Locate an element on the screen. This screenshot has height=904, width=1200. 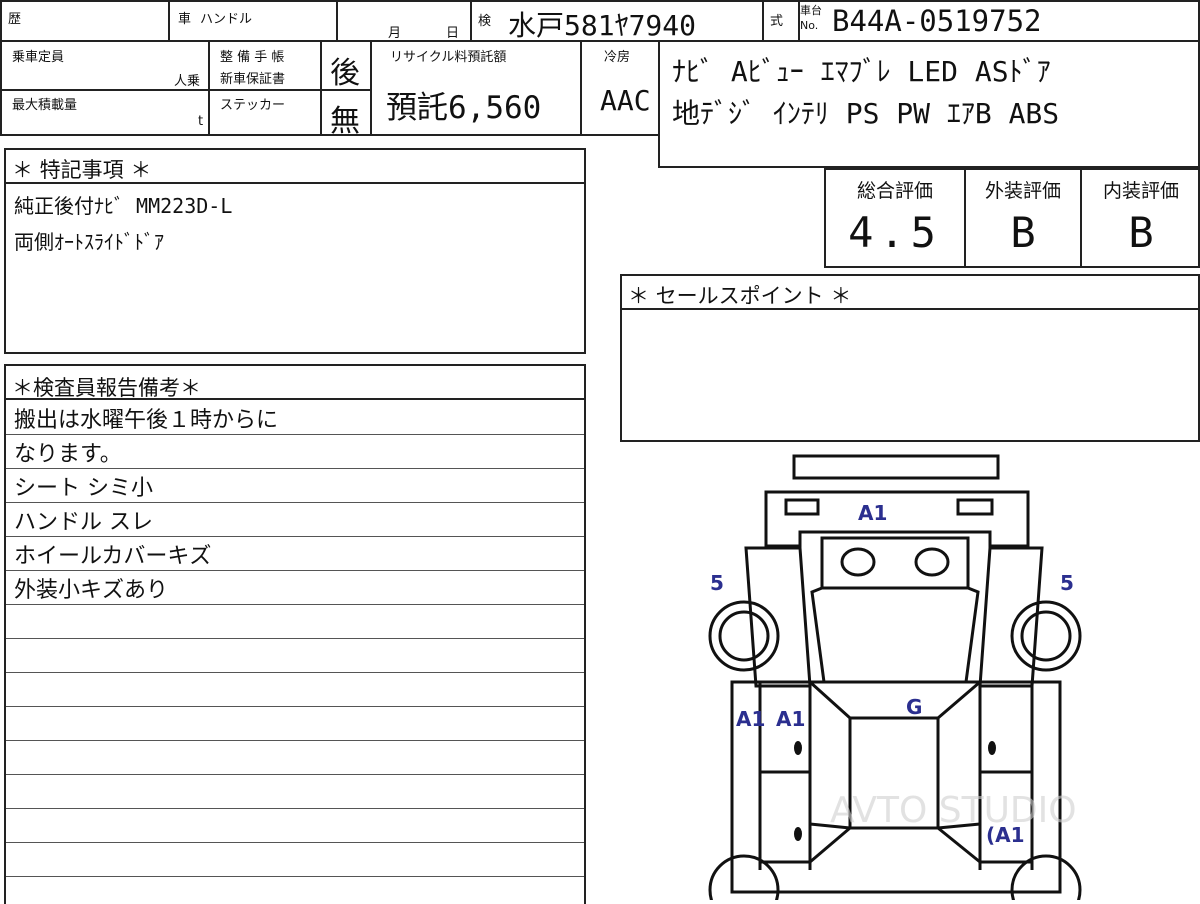
after-mark: 後 is located at coordinates (345, 73).